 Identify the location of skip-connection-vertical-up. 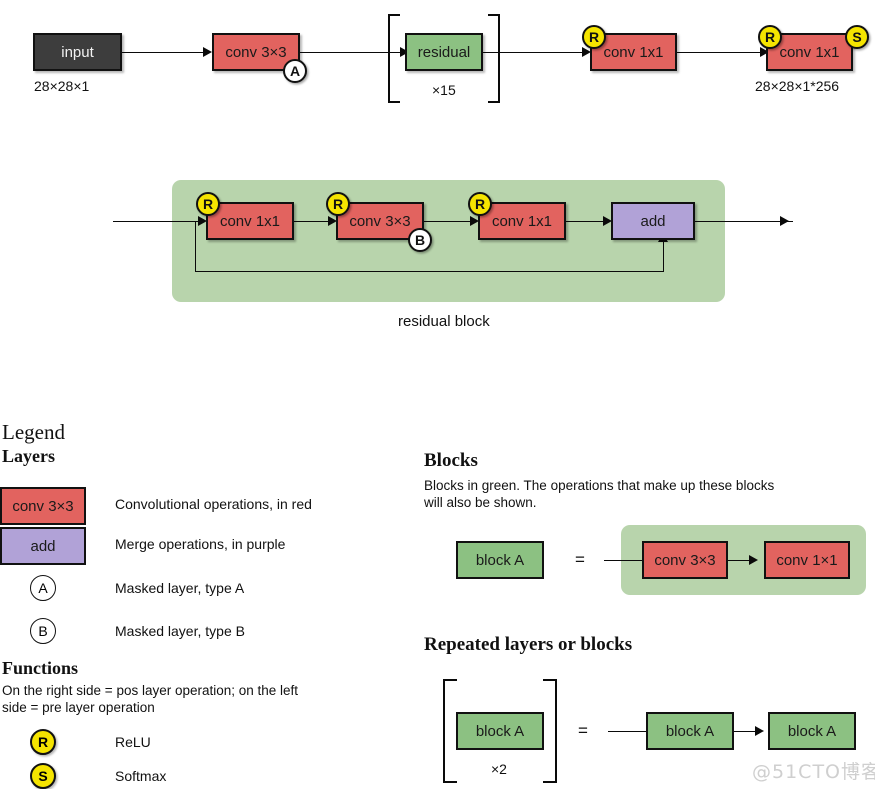
(663, 255).